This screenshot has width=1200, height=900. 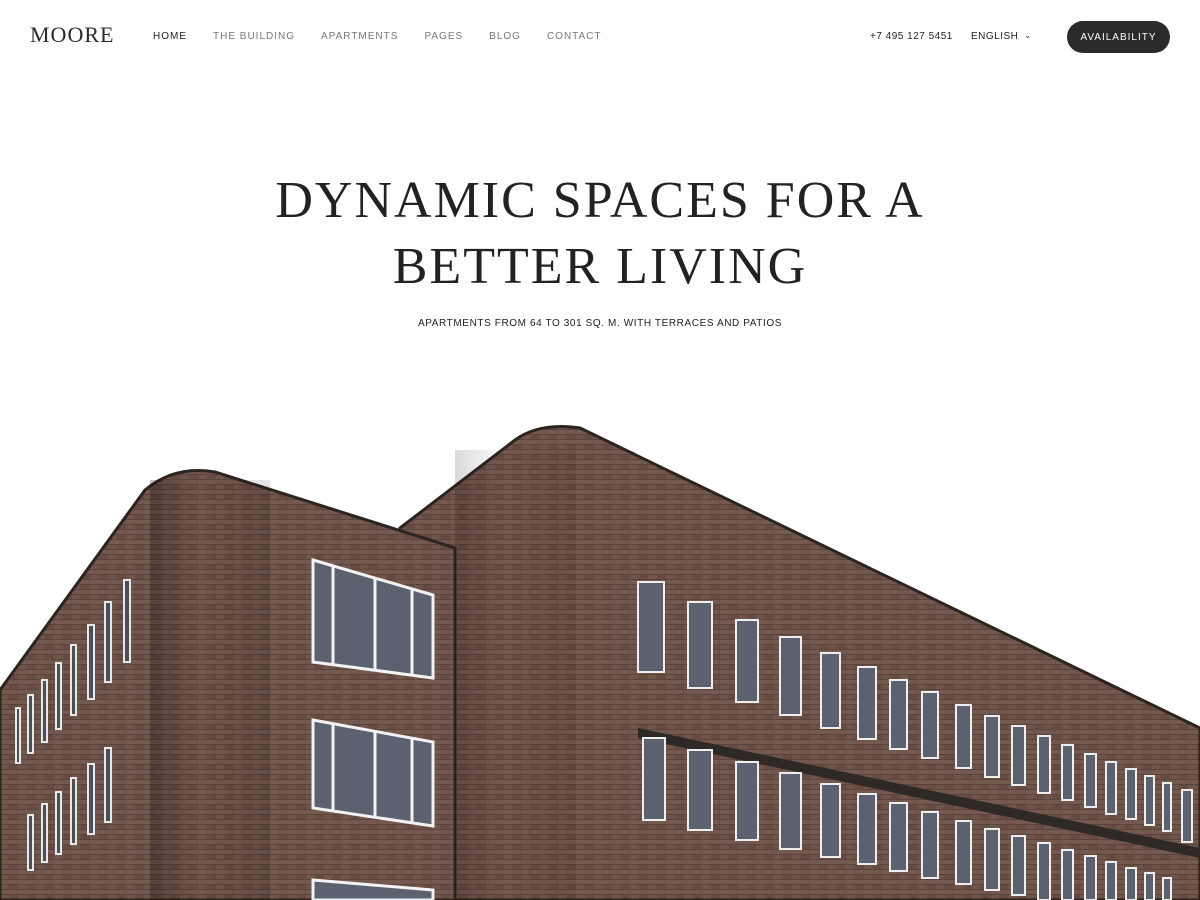 I want to click on hero-title-line-2: BETTER LIVING, so click(x=600, y=266).